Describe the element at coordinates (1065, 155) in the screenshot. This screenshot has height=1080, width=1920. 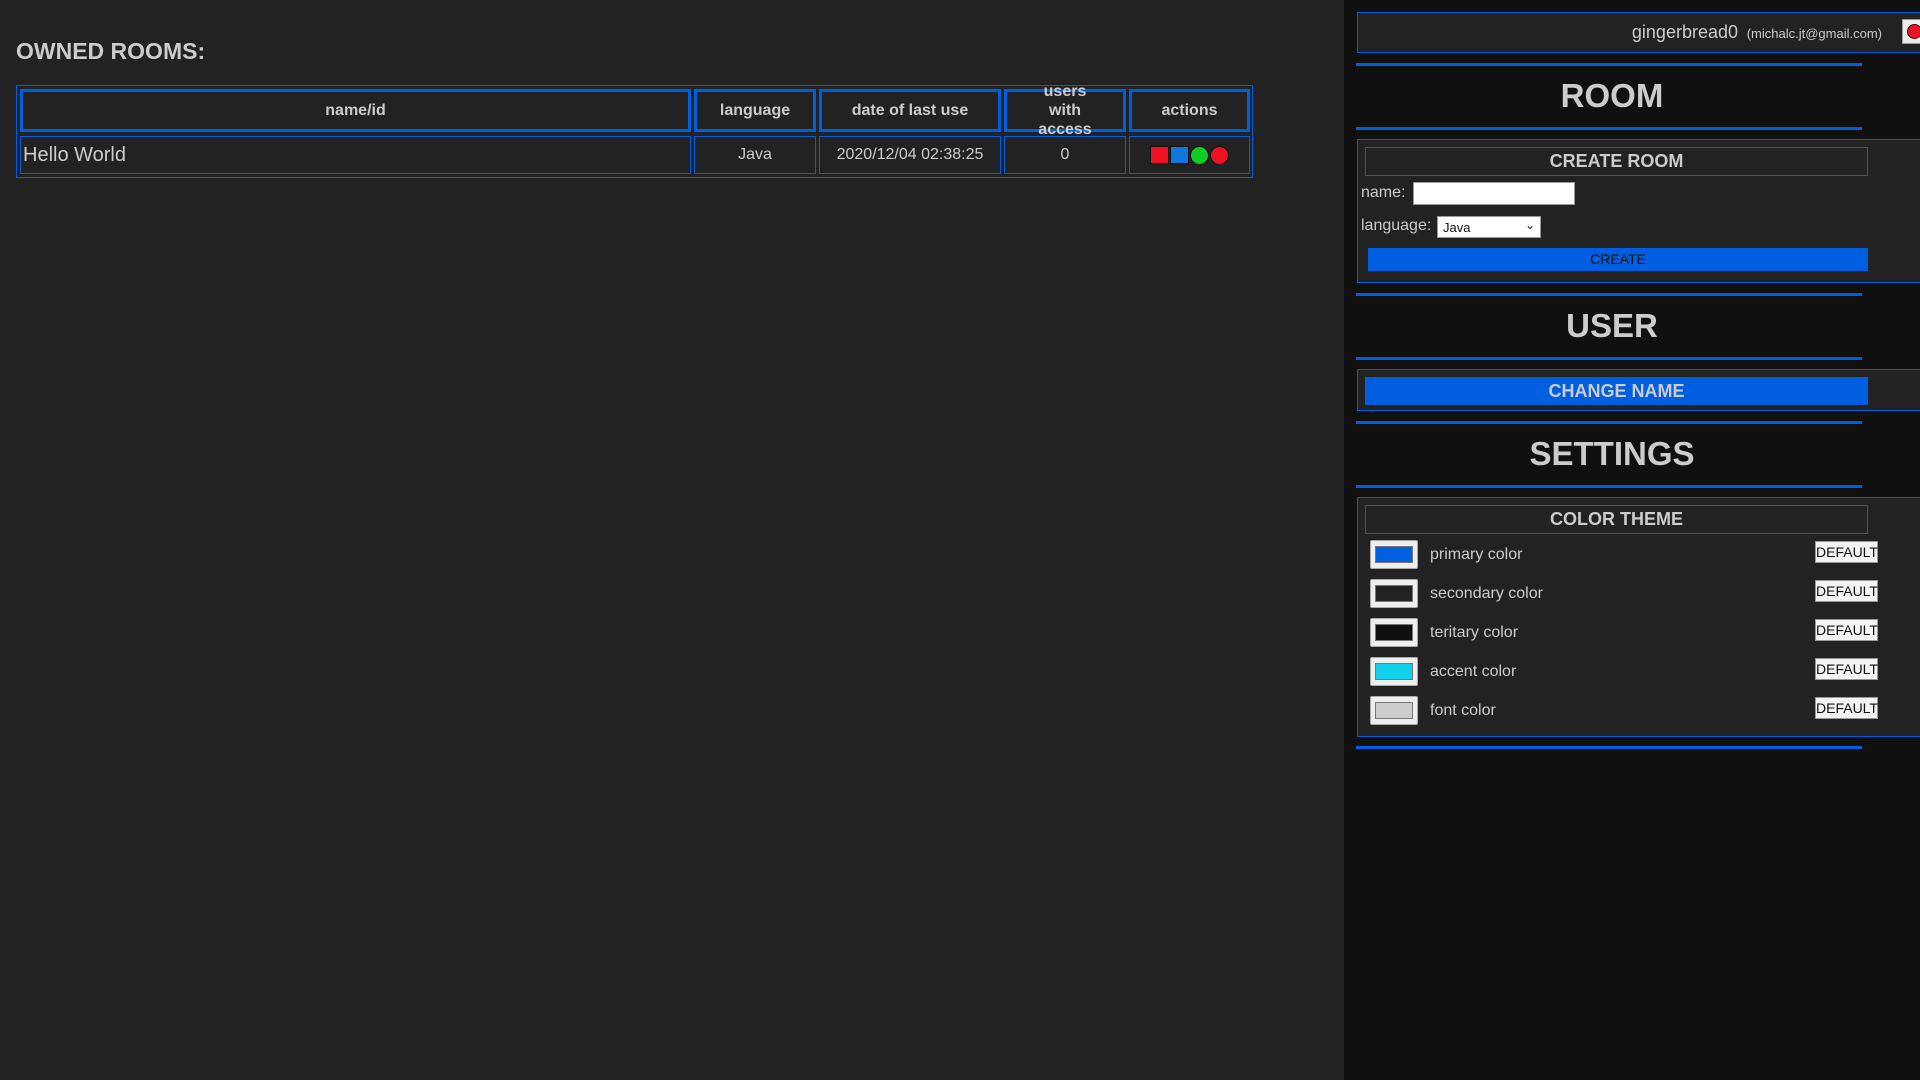
I see `room-users: 0` at that location.